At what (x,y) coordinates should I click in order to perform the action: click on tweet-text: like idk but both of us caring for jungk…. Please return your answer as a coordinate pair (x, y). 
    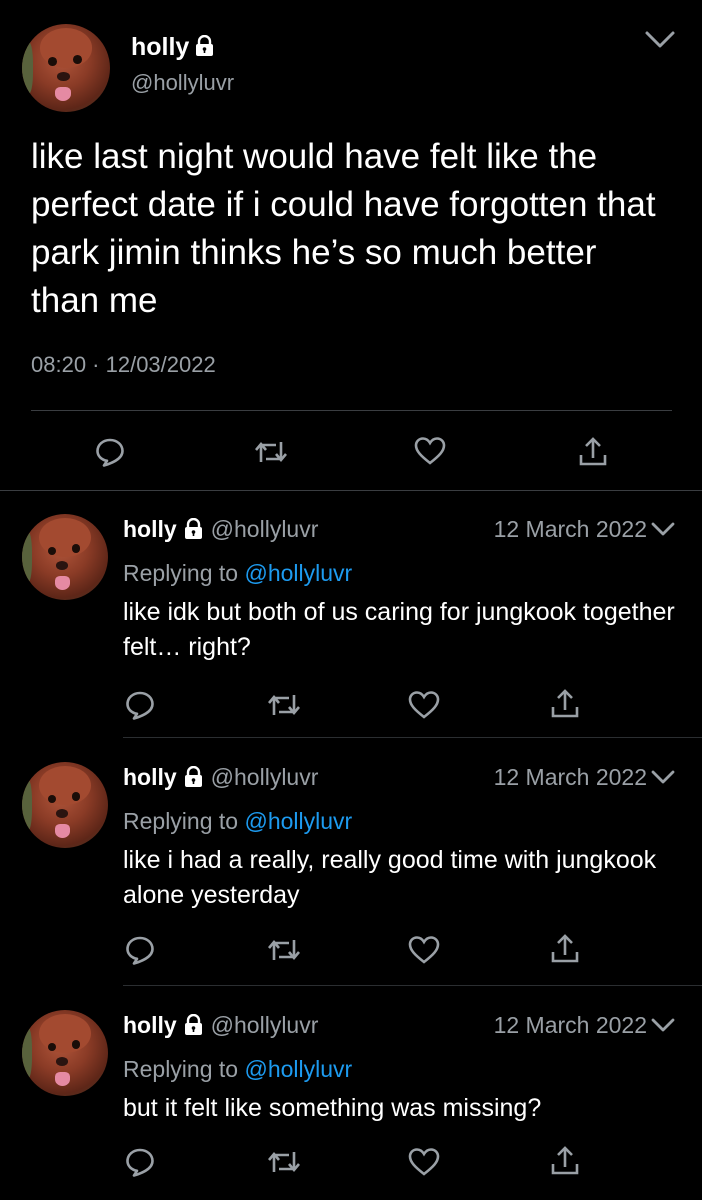
    Looking at the image, I should click on (399, 629).